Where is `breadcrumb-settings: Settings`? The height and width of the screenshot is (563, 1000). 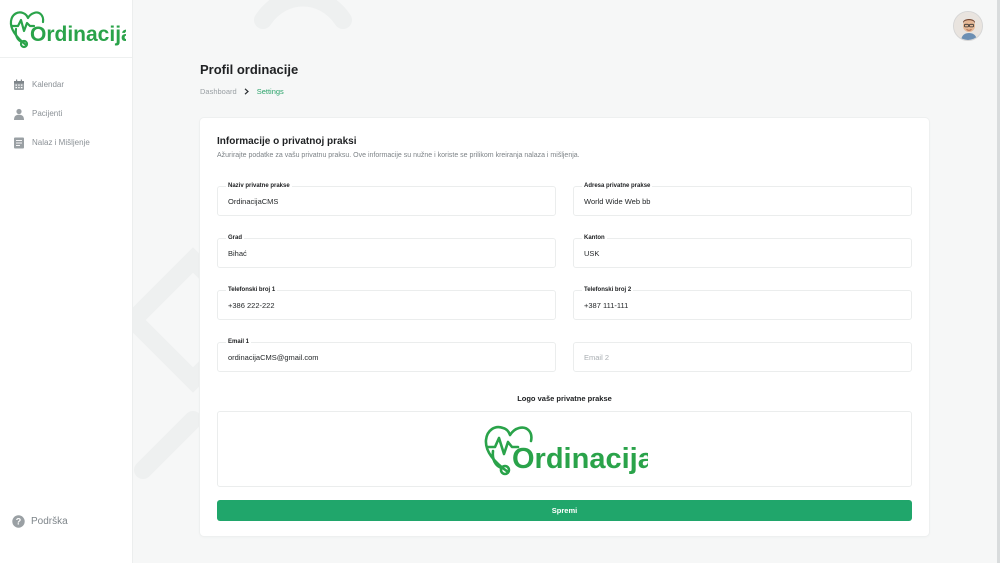
breadcrumb-settings: Settings is located at coordinates (270, 91).